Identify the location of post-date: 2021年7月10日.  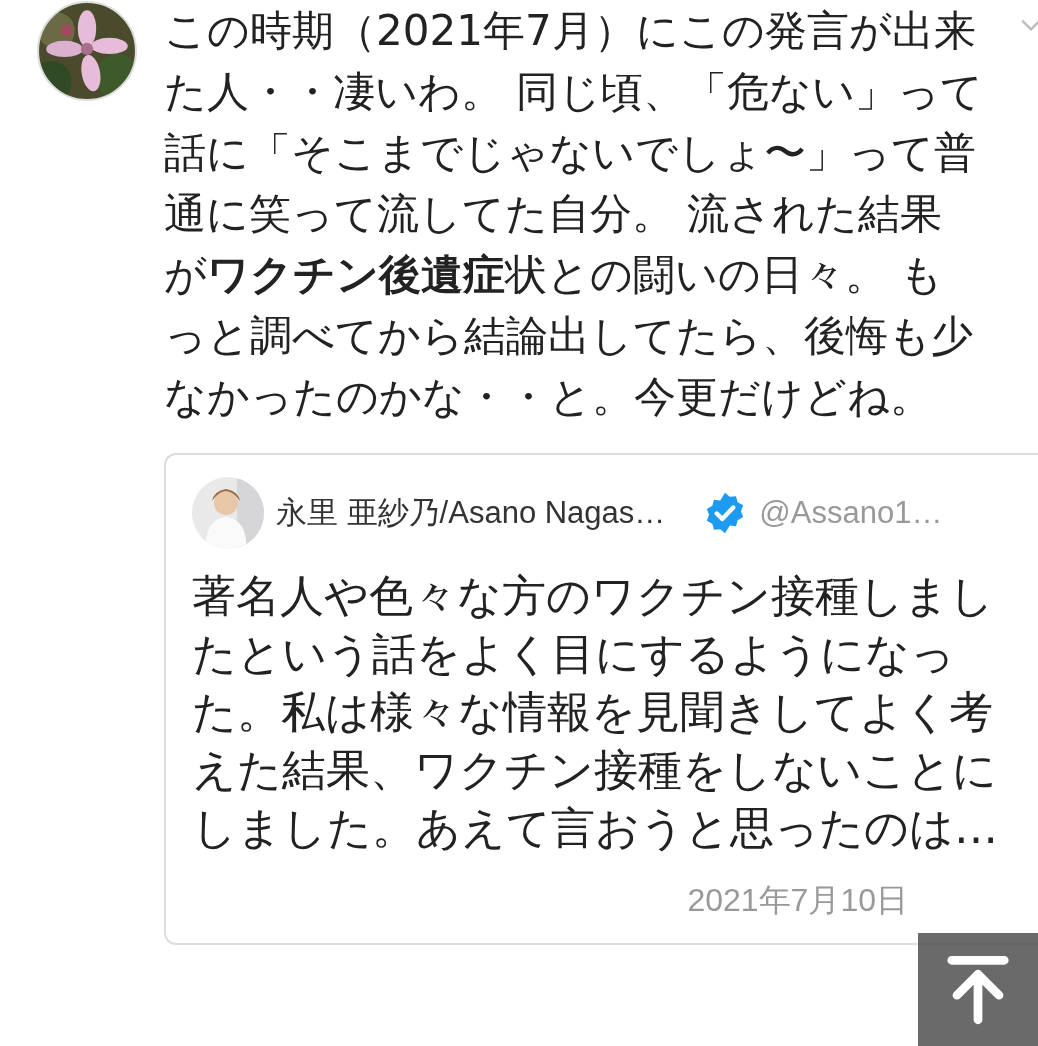
(797, 900).